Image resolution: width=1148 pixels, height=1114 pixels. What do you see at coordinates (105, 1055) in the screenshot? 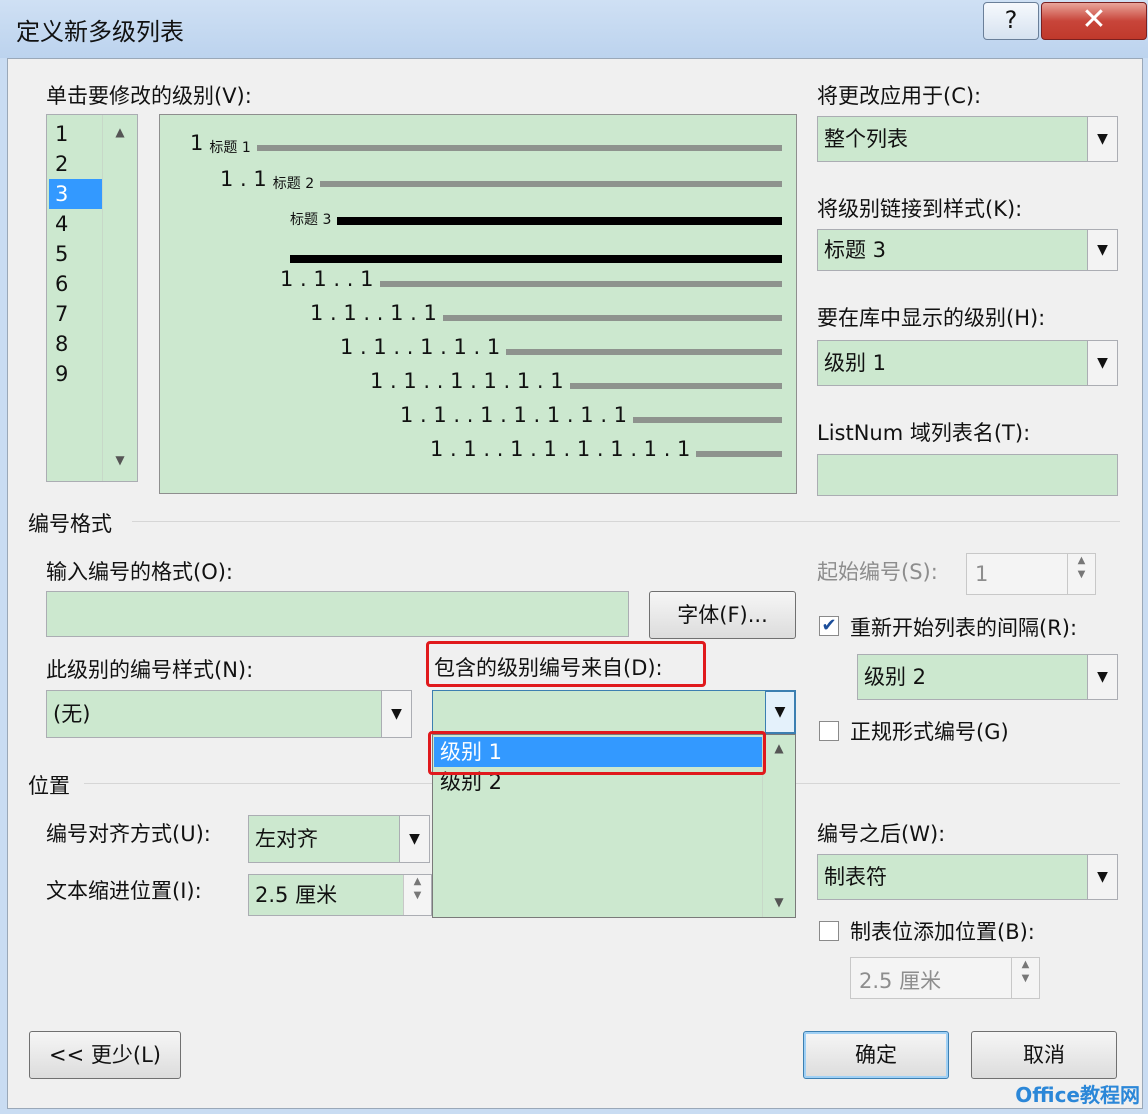
I see `less-button: << 更少(L)` at bounding box center [105, 1055].